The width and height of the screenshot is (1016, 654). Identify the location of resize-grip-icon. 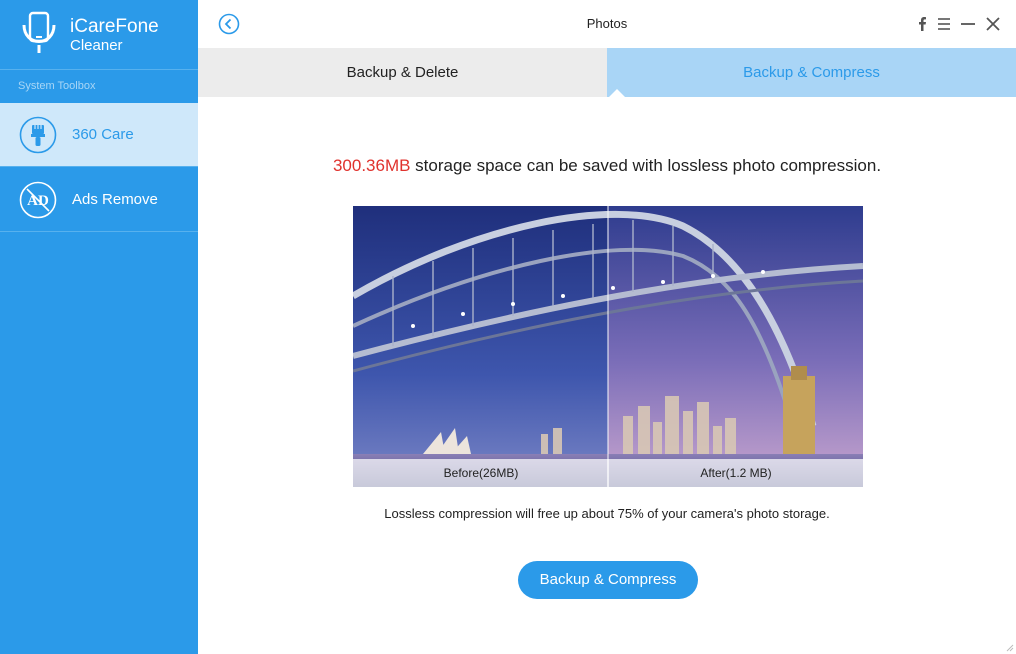
(1009, 647).